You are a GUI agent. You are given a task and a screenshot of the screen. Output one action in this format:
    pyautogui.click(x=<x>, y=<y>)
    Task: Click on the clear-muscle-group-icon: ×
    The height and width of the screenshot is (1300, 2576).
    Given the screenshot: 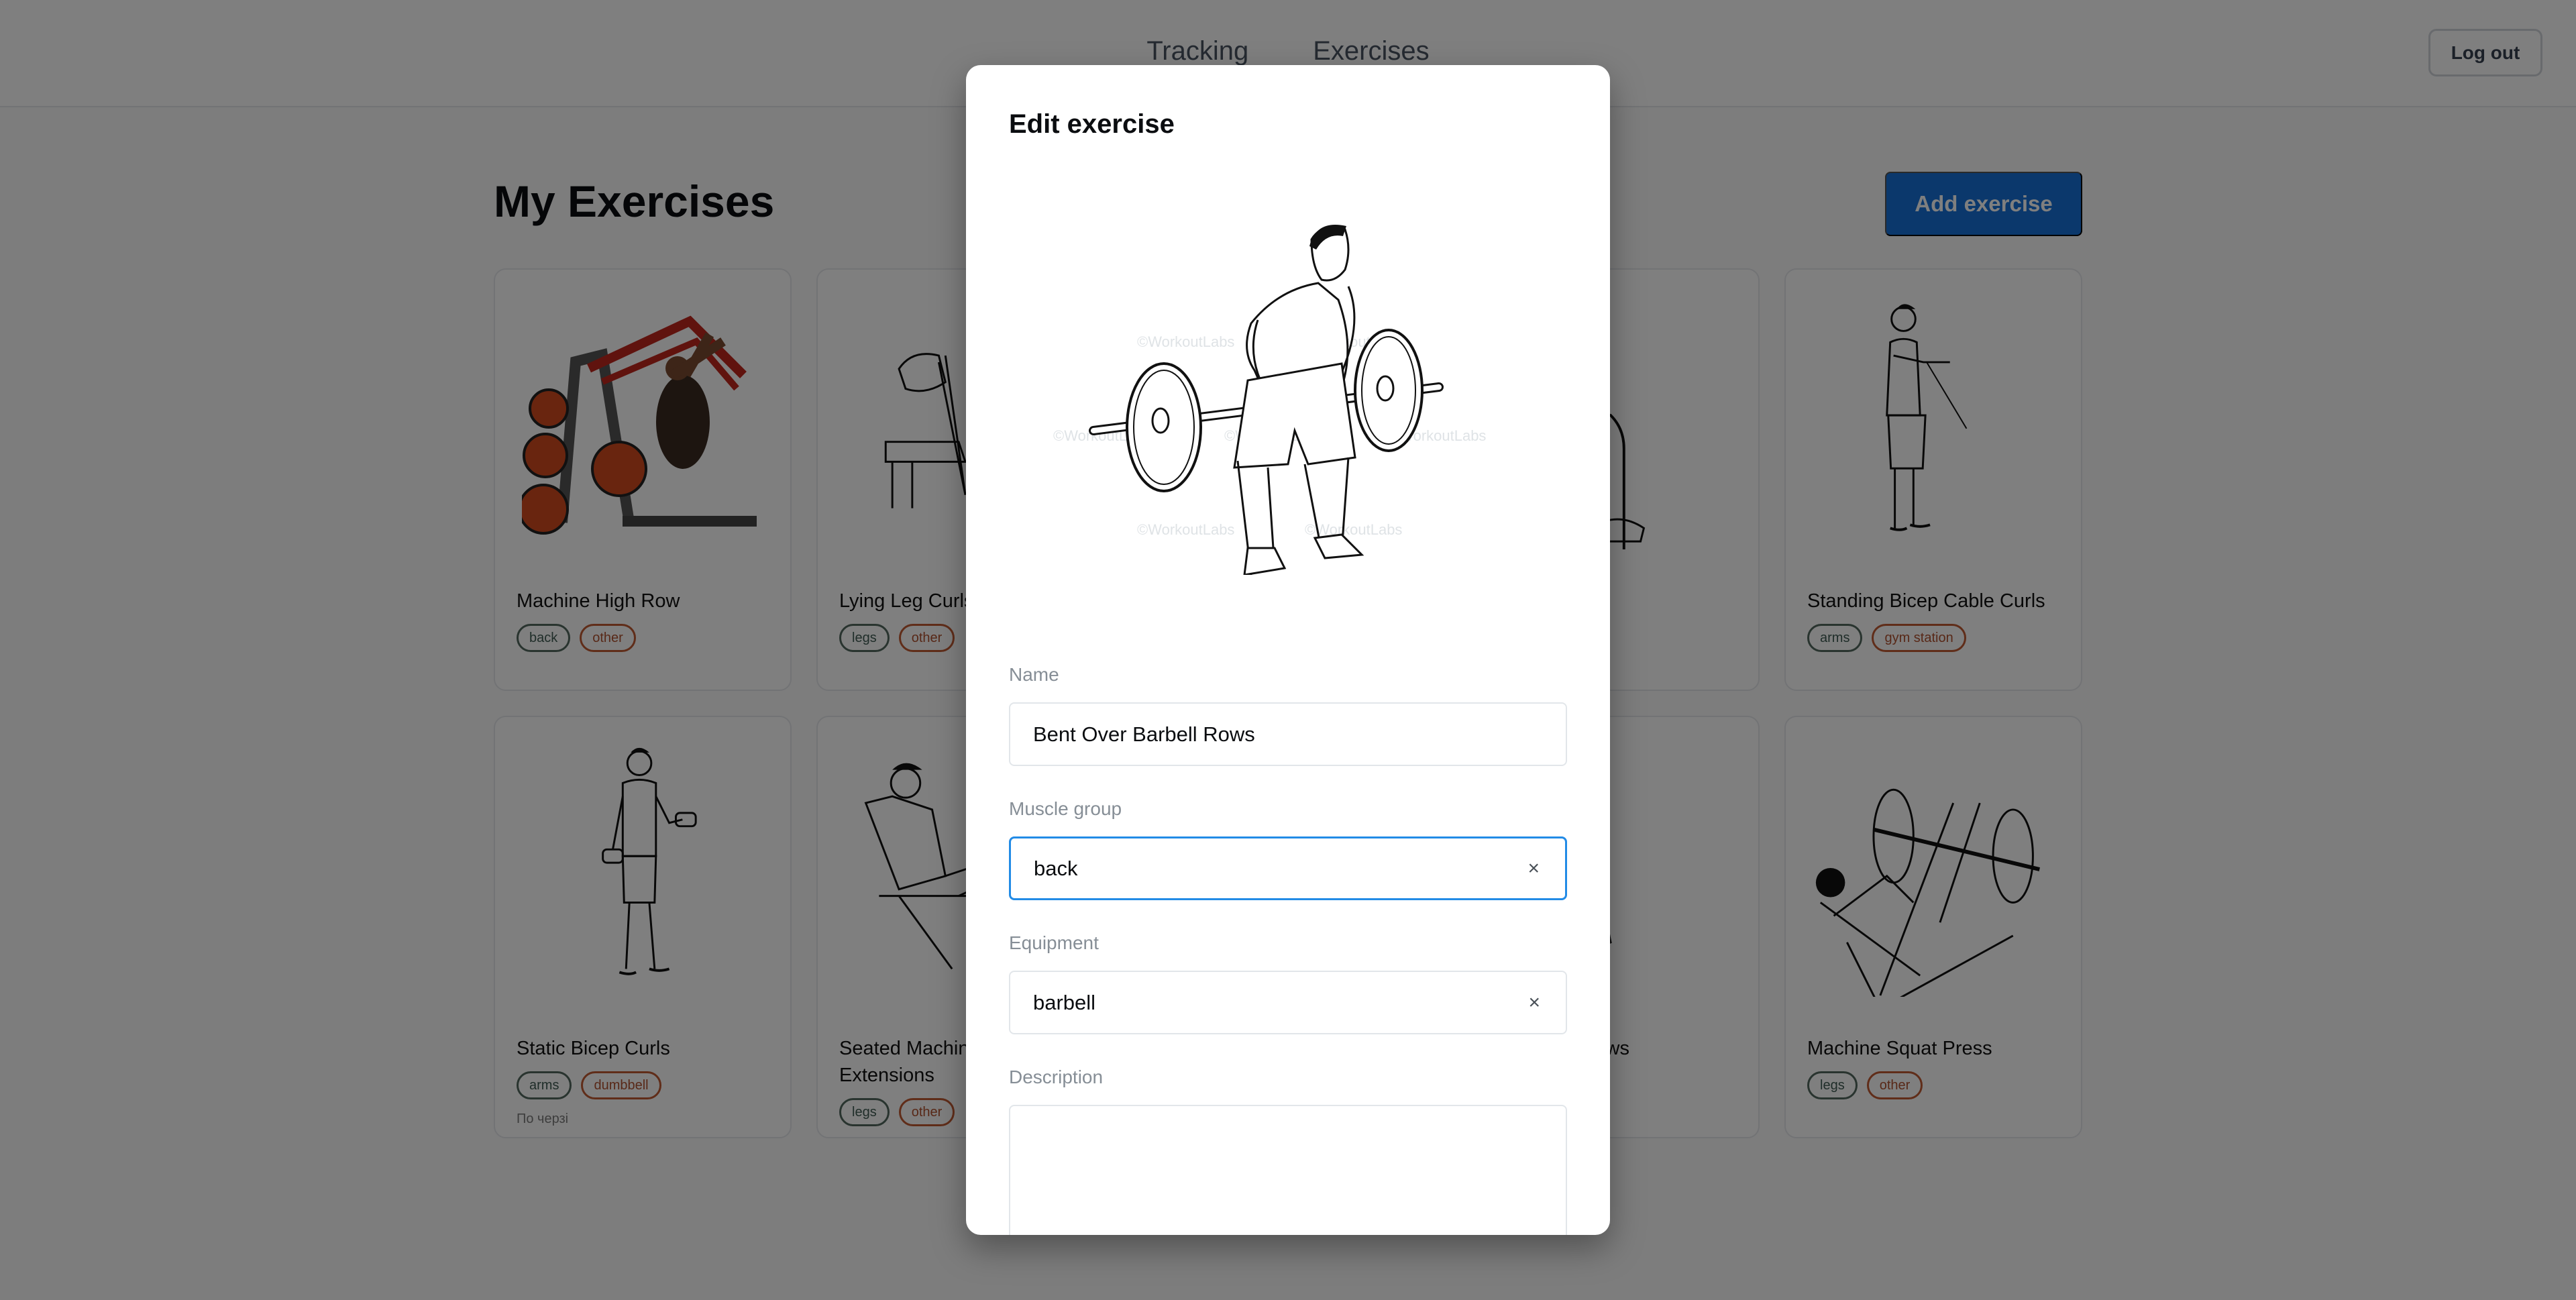 What is the action you would take?
    pyautogui.click(x=1533, y=869)
    